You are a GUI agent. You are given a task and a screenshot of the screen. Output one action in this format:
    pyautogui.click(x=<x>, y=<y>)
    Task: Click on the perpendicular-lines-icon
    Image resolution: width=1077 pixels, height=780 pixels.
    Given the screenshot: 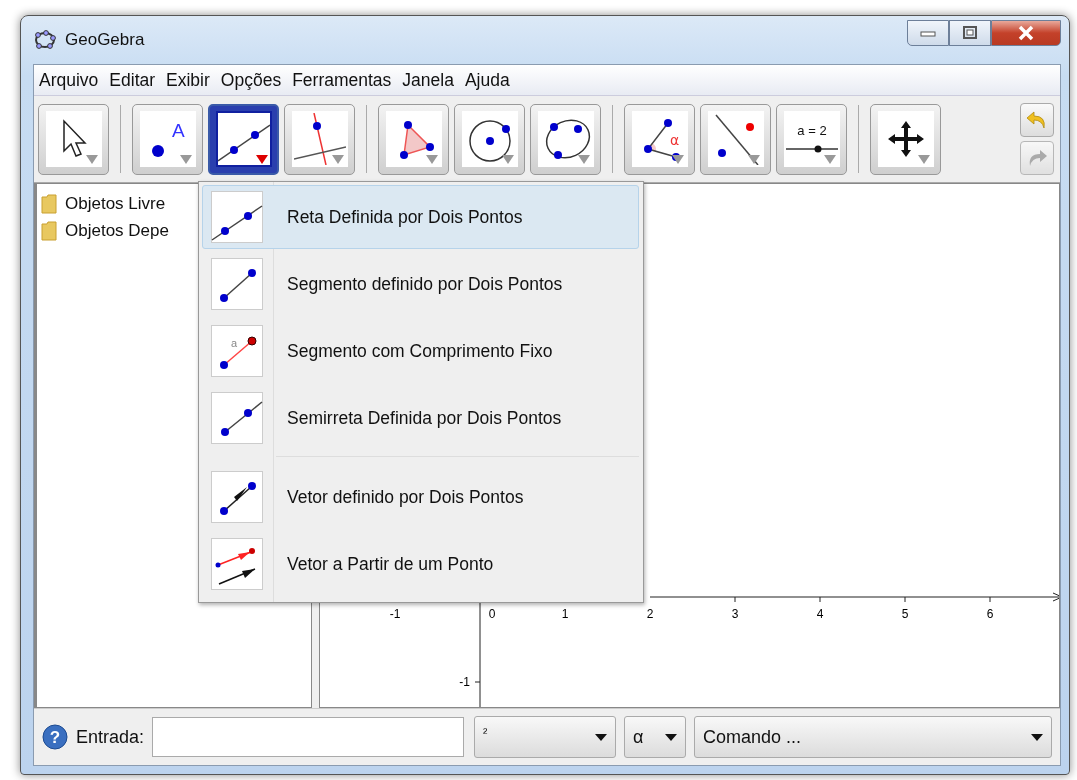 What is the action you would take?
    pyautogui.click(x=319, y=139)
    